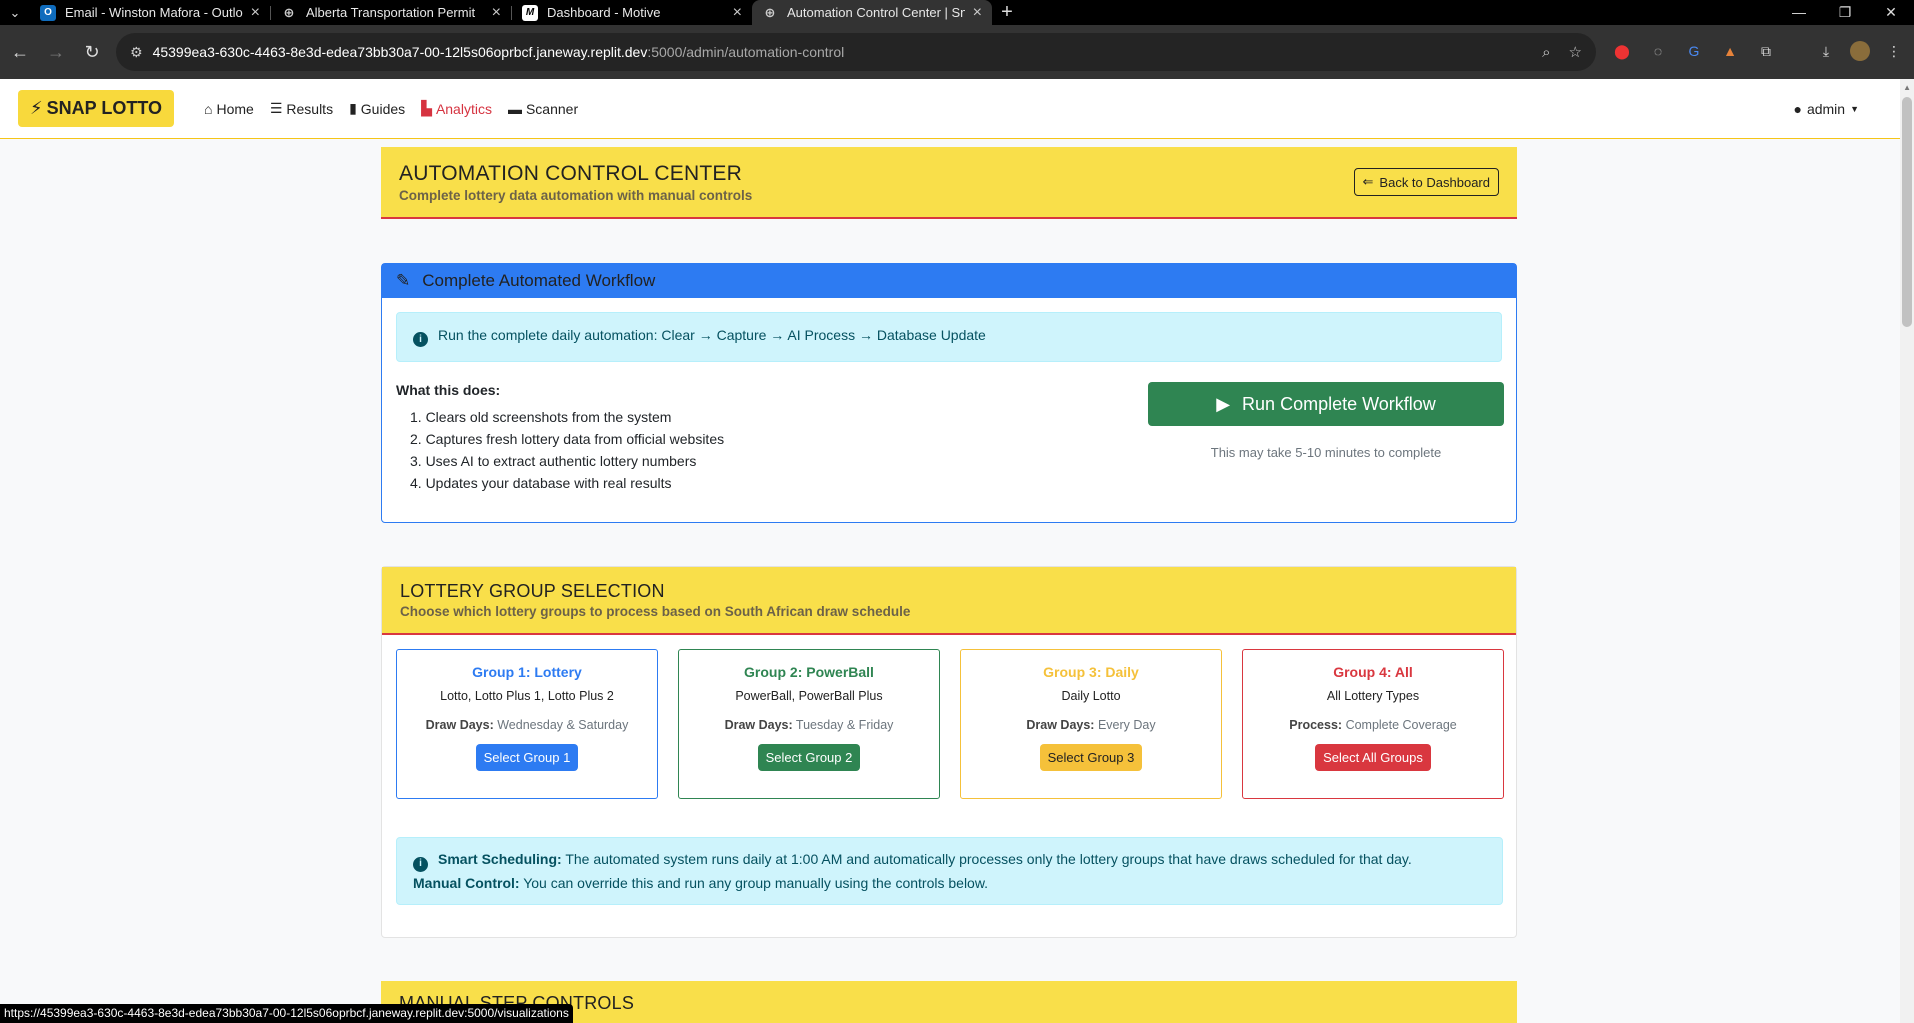  Describe the element at coordinates (1694, 51) in the screenshot. I see `translate-icon: G` at that location.